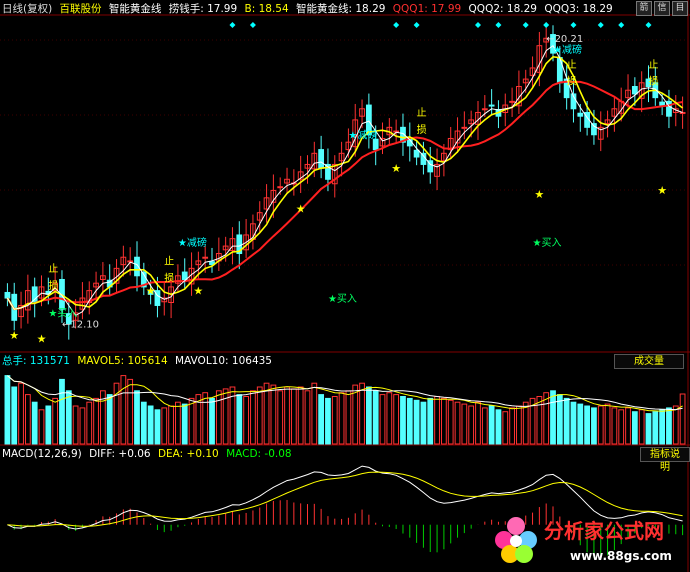 The width and height of the screenshot is (690, 572). I want to click on value-b: B: 18.54, so click(266, 9).